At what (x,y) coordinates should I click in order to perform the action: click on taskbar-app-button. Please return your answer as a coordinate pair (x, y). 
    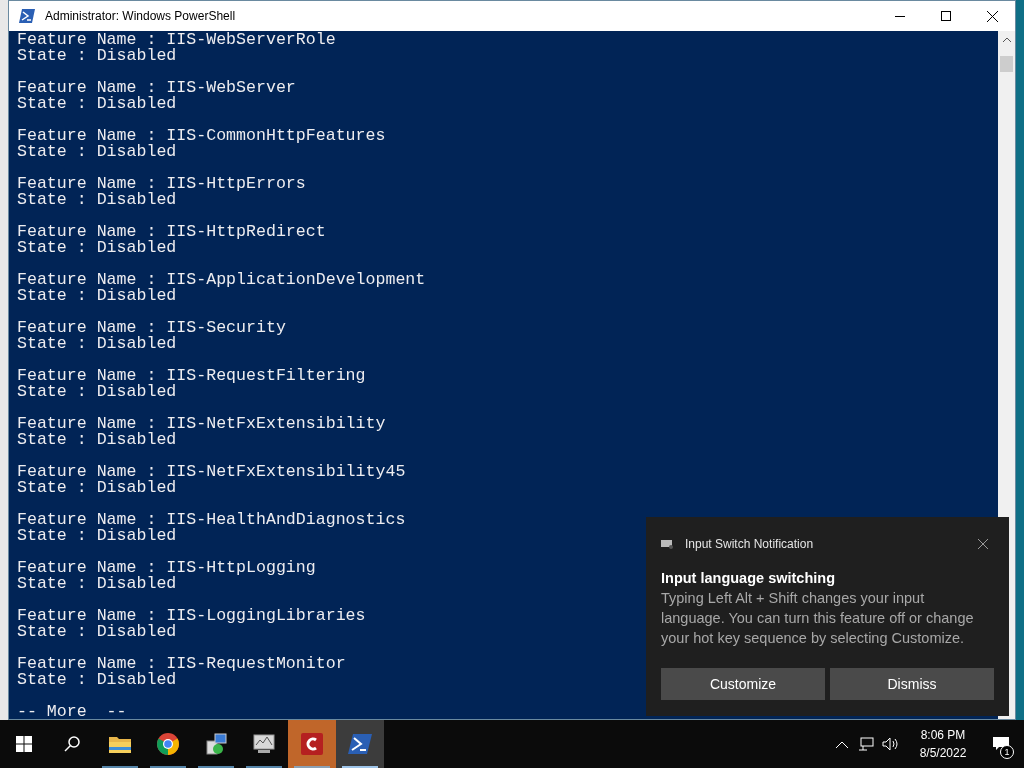
    Looking at the image, I should click on (360, 744).